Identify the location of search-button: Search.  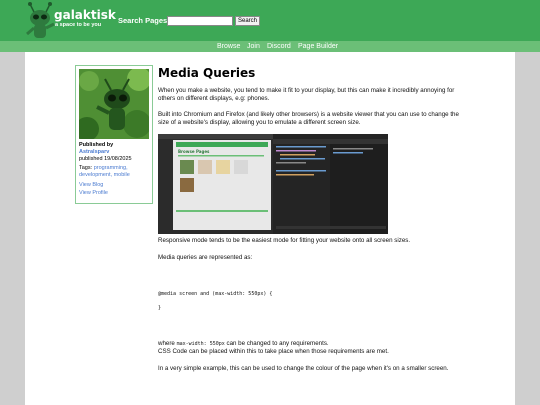
(247, 21).